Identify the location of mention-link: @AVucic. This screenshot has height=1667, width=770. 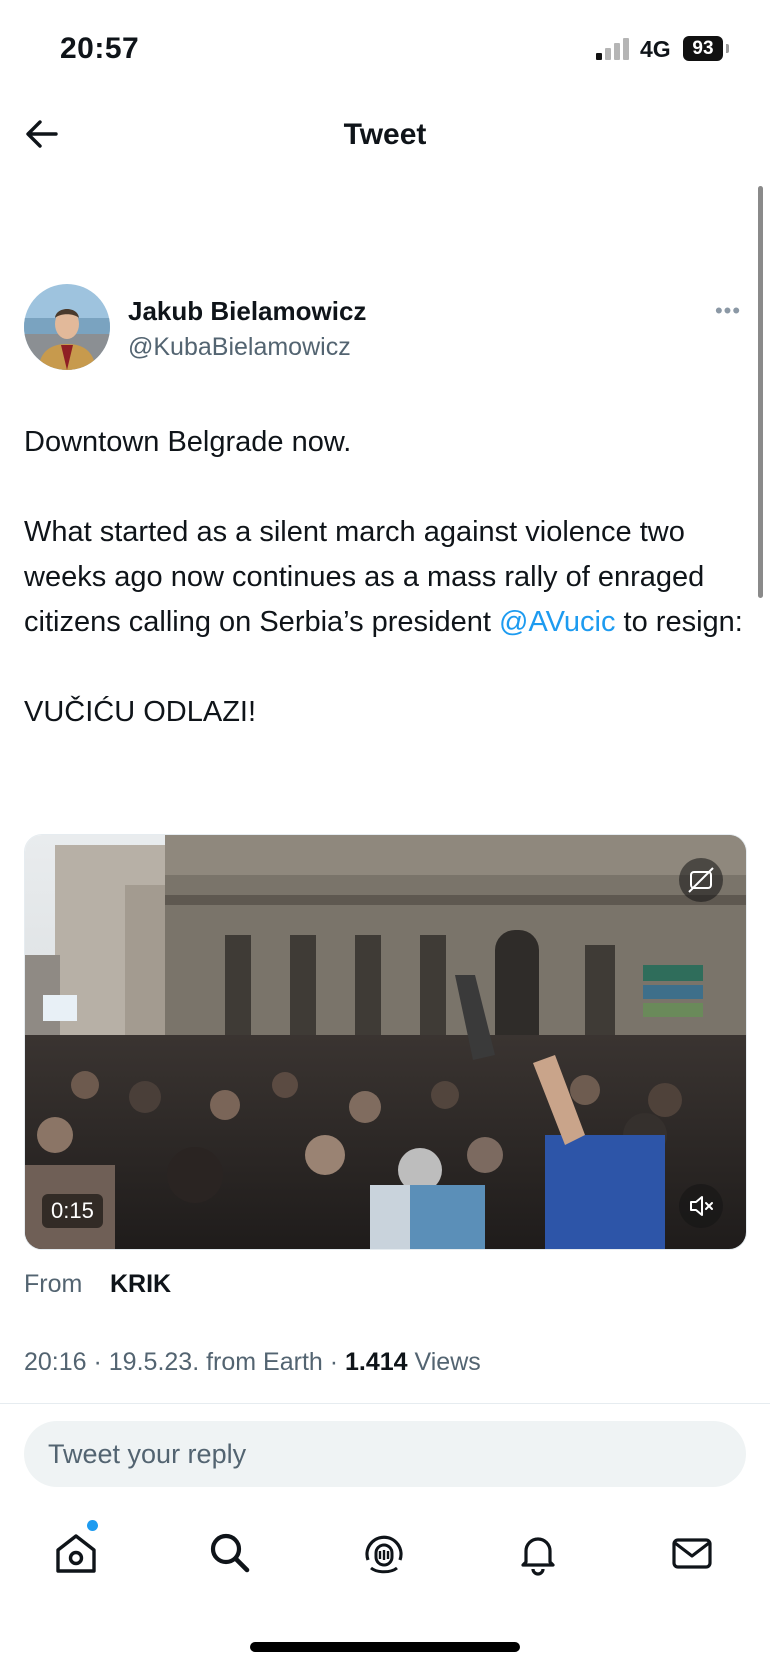
(557, 622).